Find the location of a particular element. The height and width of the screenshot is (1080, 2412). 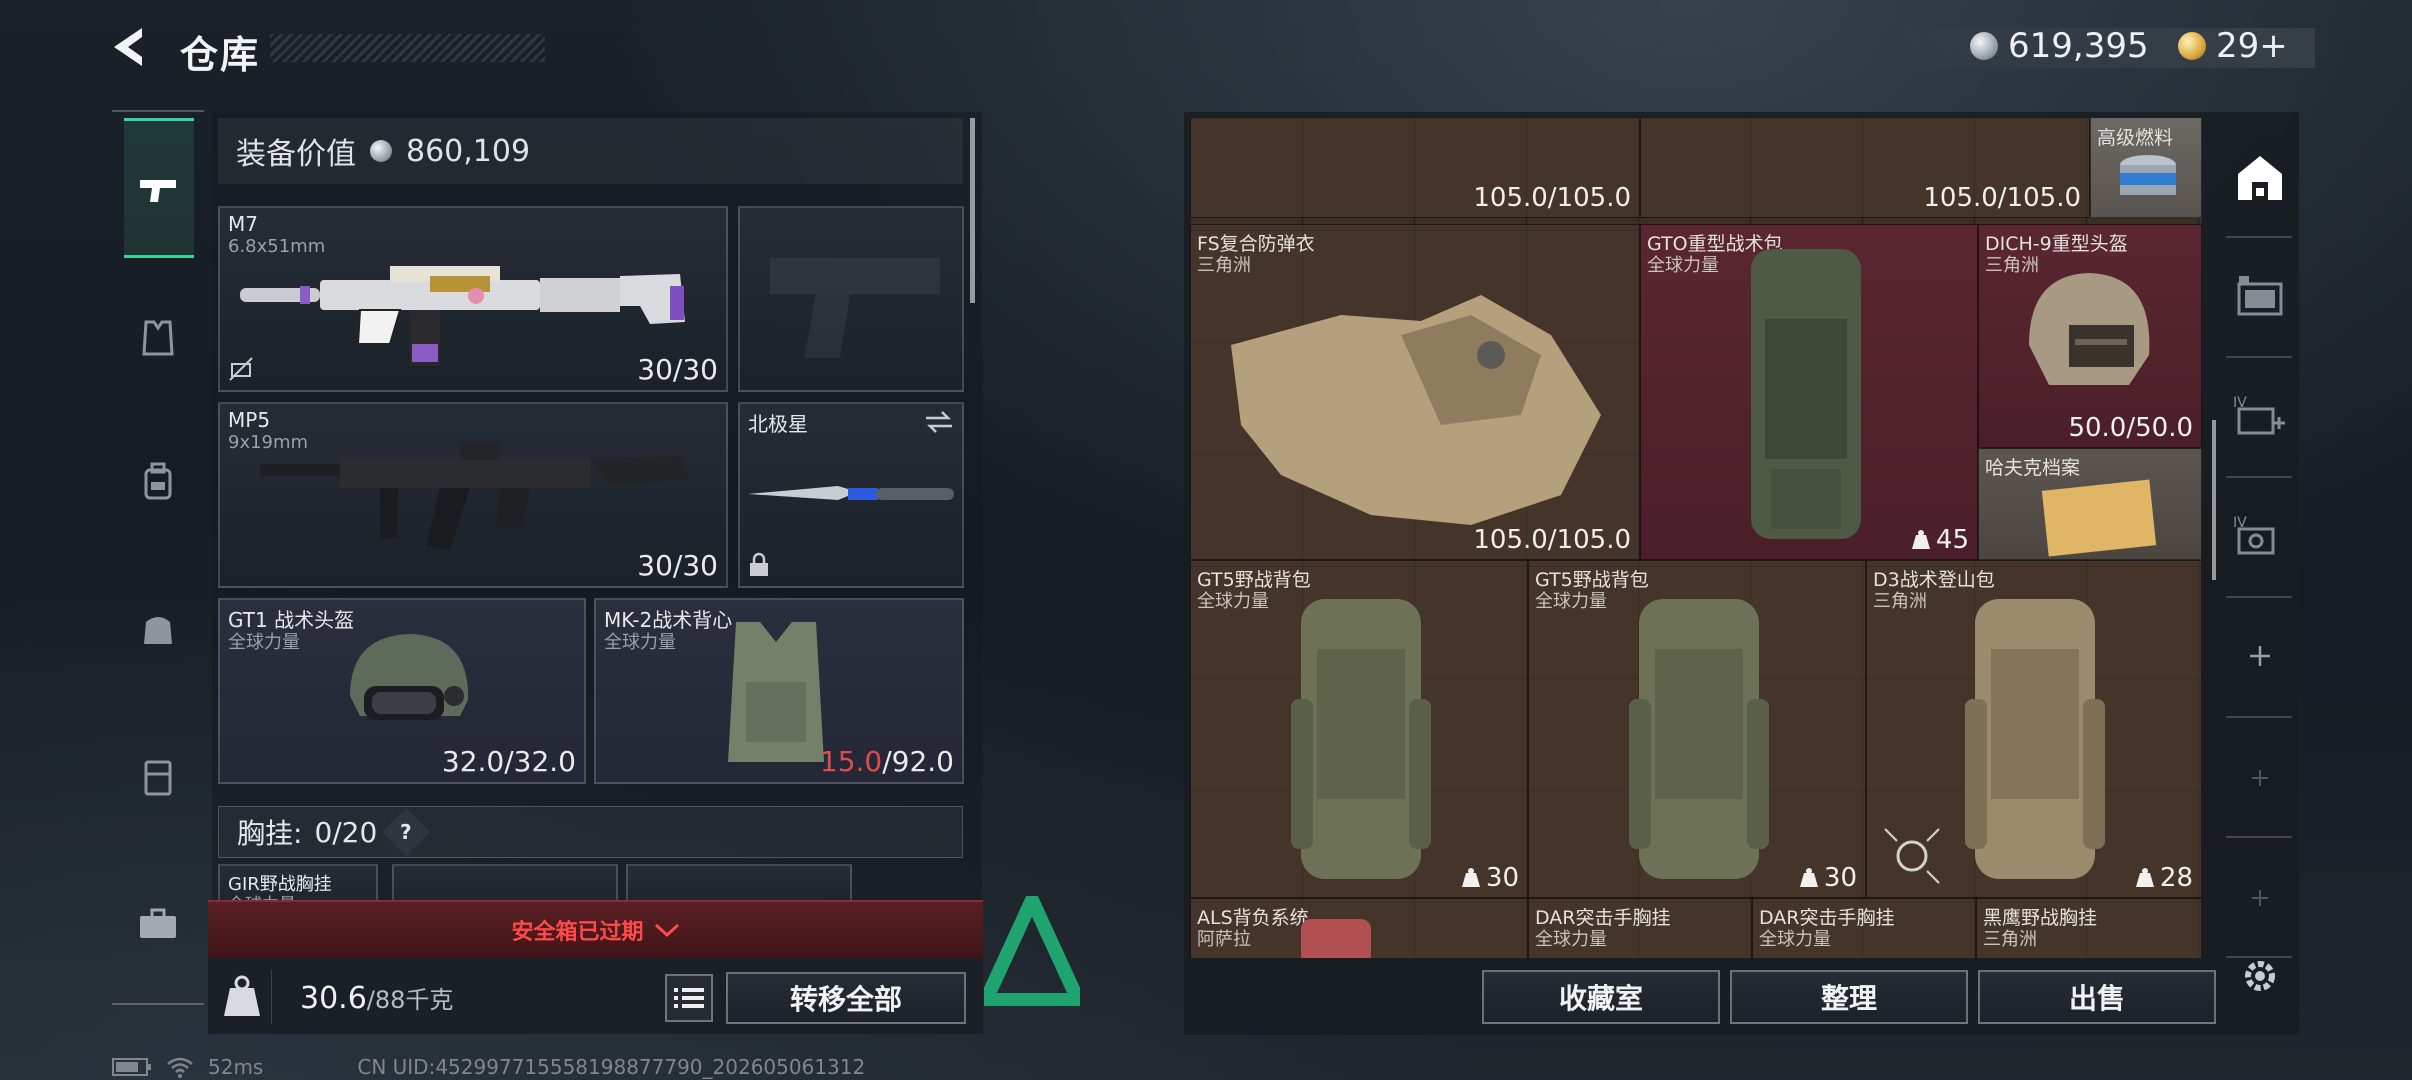

chest-rig-bar: 胸挂: 0/20 ? is located at coordinates (590, 832).